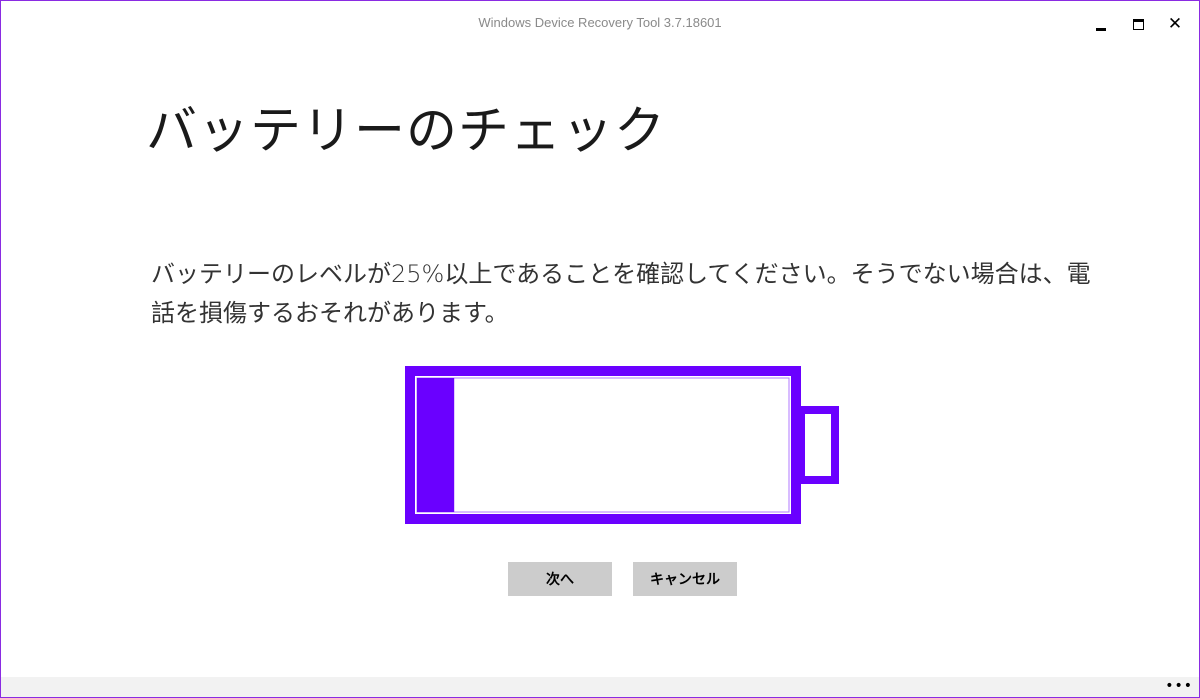  What do you see at coordinates (406, 131) in the screenshot?
I see `page-title: バッテリーのチェック` at bounding box center [406, 131].